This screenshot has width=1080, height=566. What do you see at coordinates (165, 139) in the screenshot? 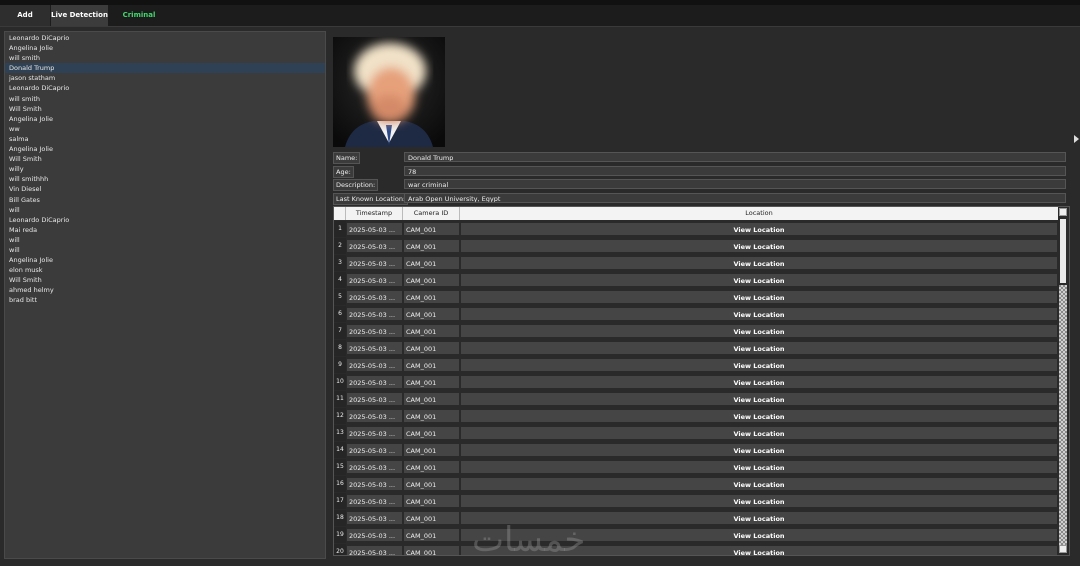
I see `list-item: salma` at bounding box center [165, 139].